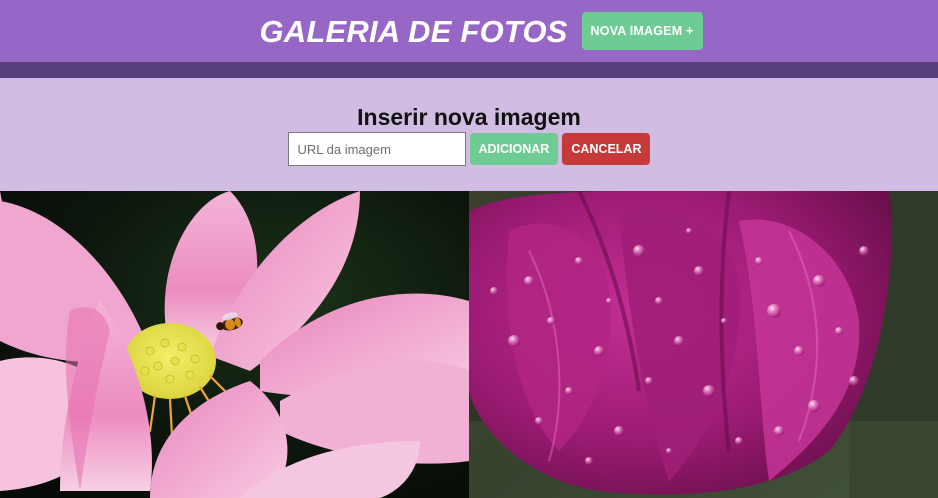 The height and width of the screenshot is (498, 938). What do you see at coordinates (469, 117) in the screenshot?
I see `form-title: Inserir nova imagem` at bounding box center [469, 117].